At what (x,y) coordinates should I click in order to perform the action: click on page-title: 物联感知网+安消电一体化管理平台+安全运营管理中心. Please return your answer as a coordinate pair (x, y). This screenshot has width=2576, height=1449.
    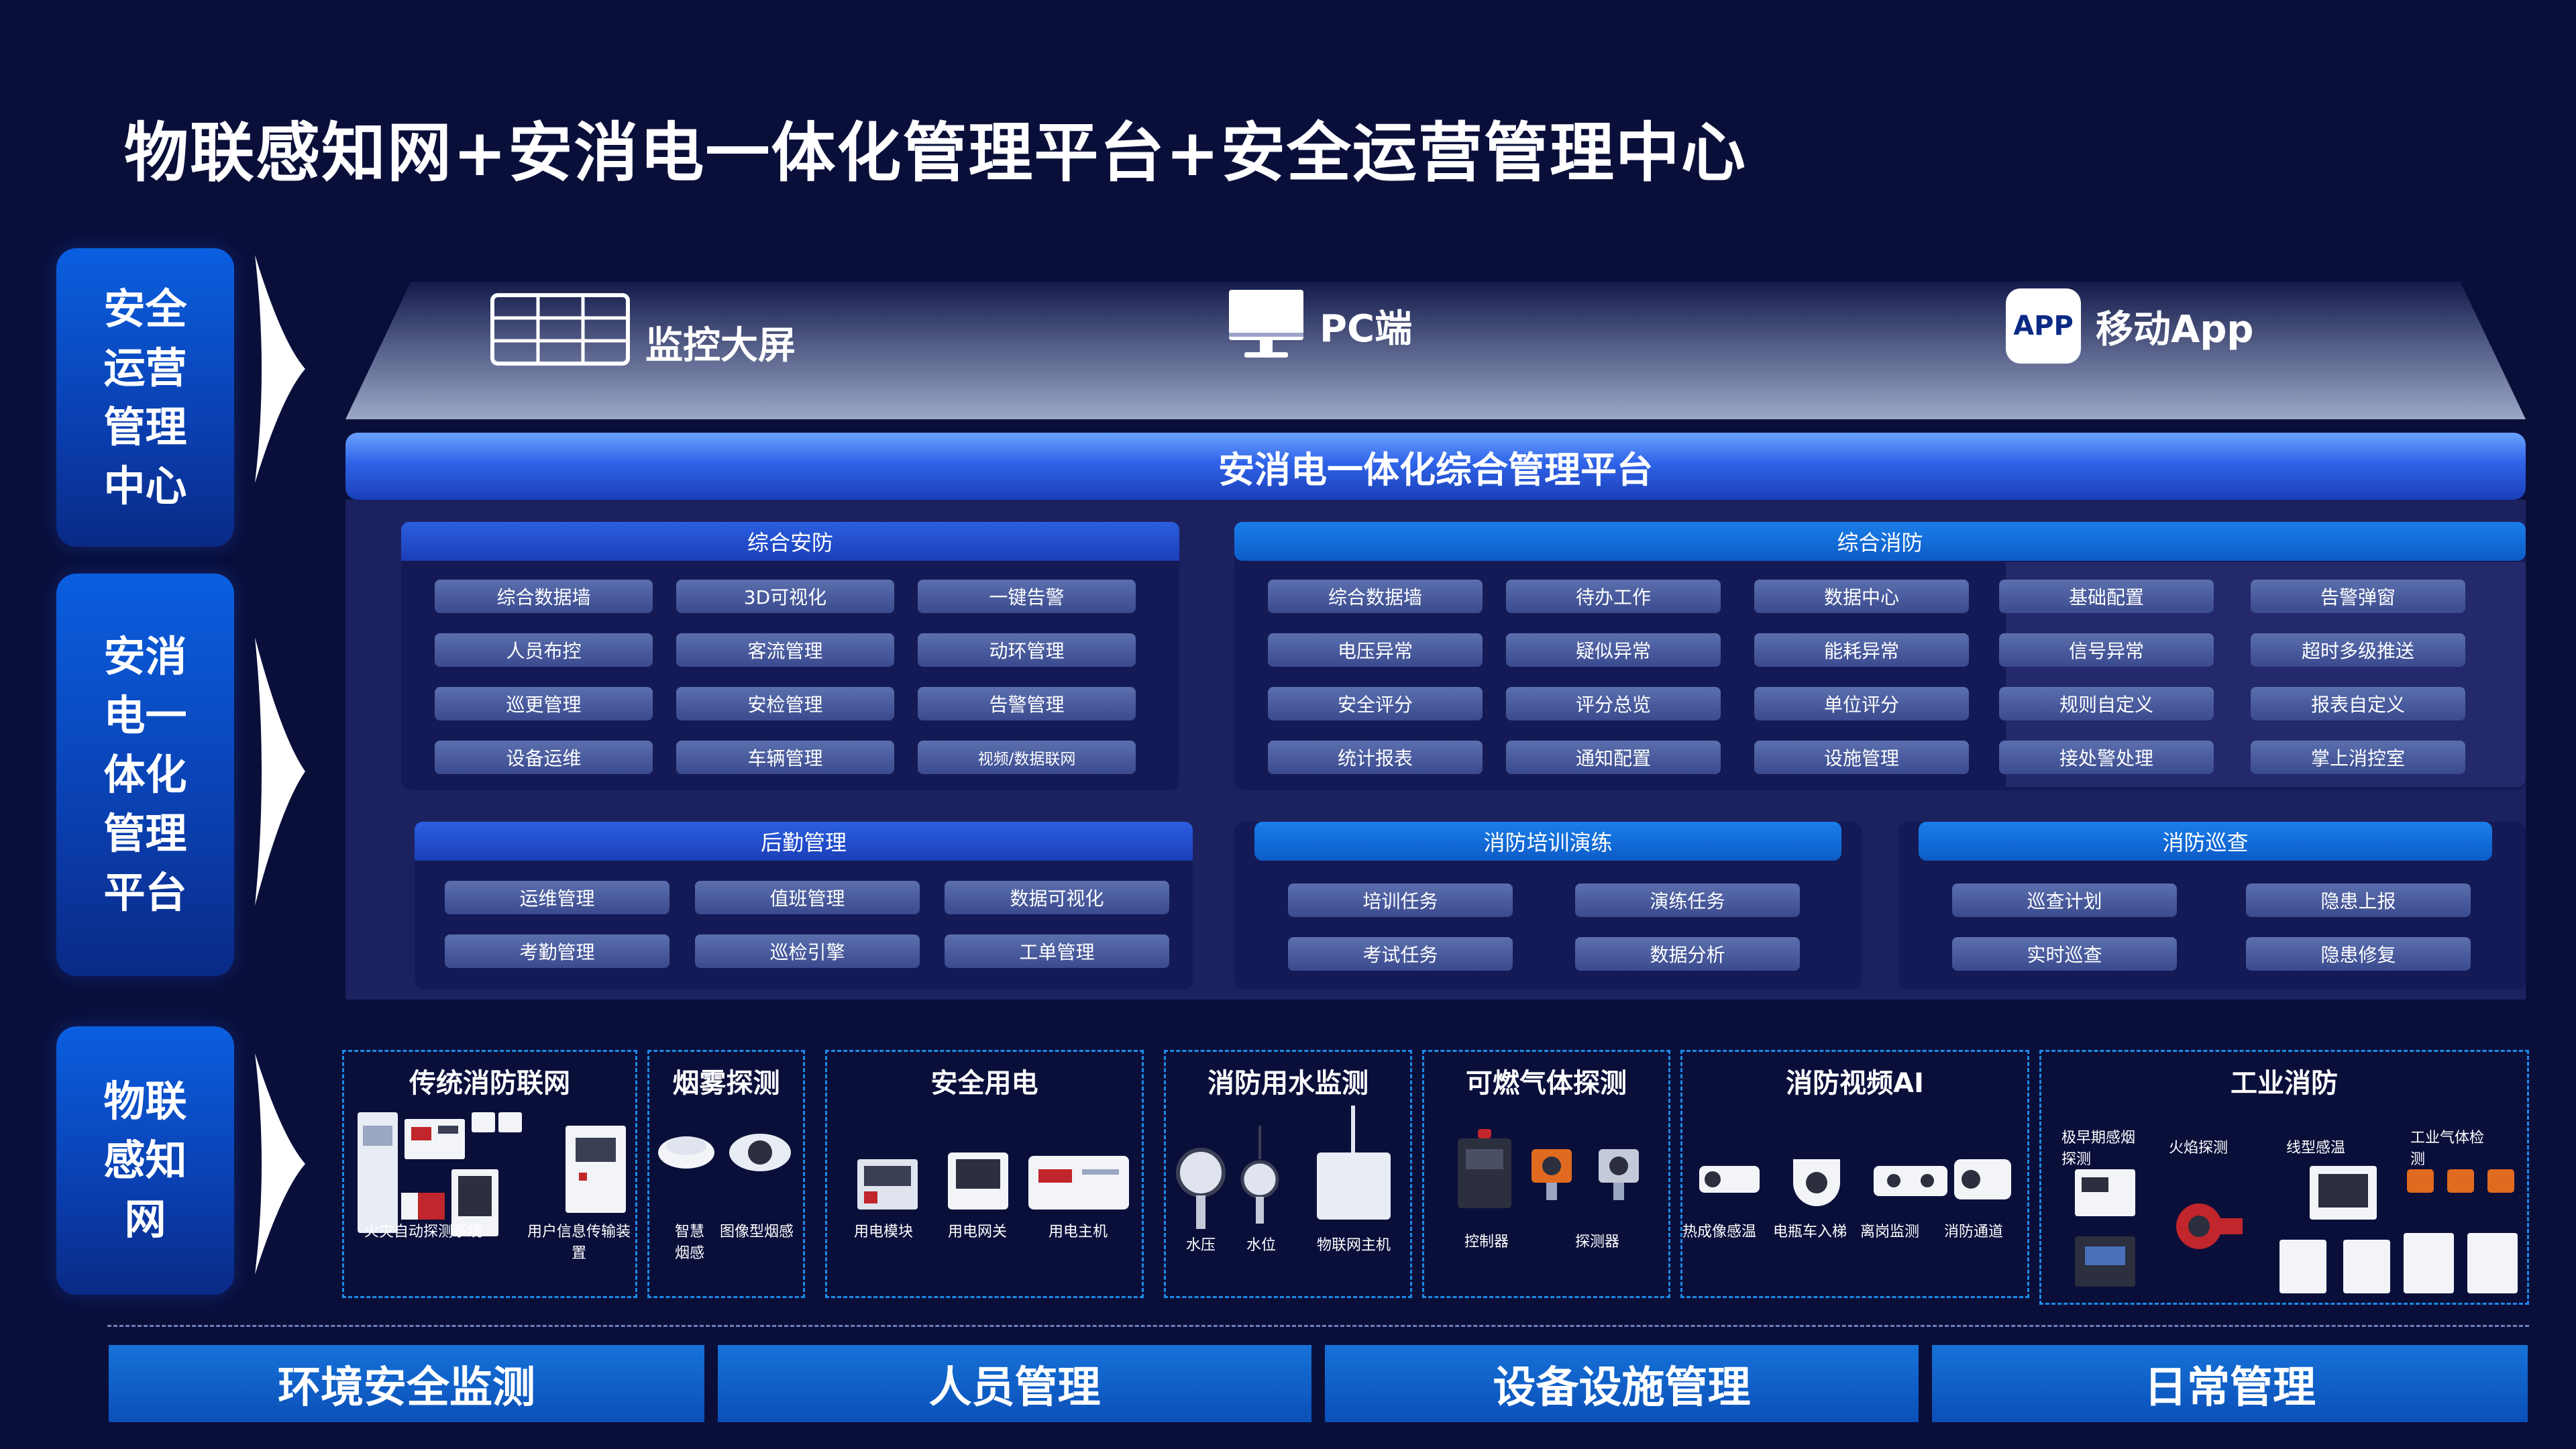
    Looking at the image, I should click on (935, 153).